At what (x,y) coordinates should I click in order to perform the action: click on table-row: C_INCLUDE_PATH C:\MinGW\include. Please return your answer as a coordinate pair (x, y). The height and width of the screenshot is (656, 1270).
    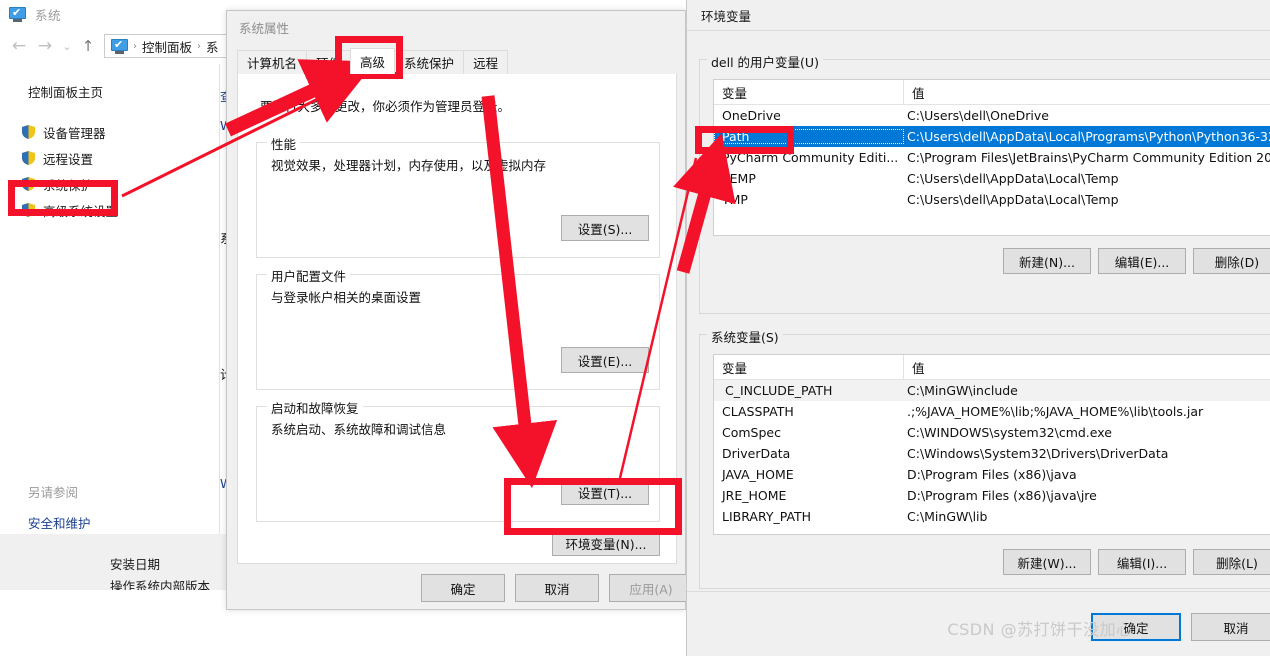
    Looking at the image, I should click on (992, 390).